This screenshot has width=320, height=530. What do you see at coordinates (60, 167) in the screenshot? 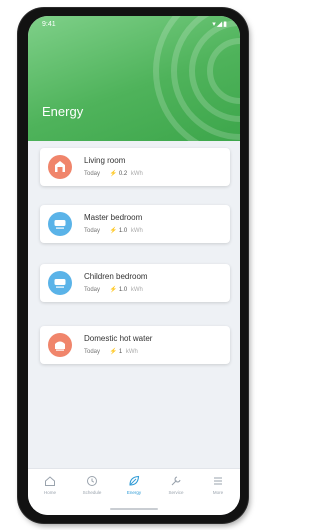
I see `fireplace-icon` at bounding box center [60, 167].